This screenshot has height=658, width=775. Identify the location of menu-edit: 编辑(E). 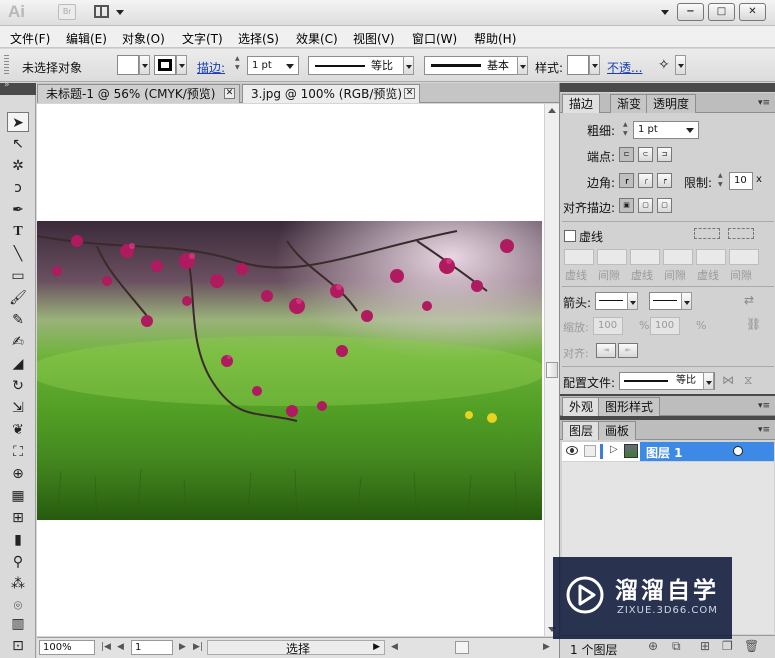
(86, 38).